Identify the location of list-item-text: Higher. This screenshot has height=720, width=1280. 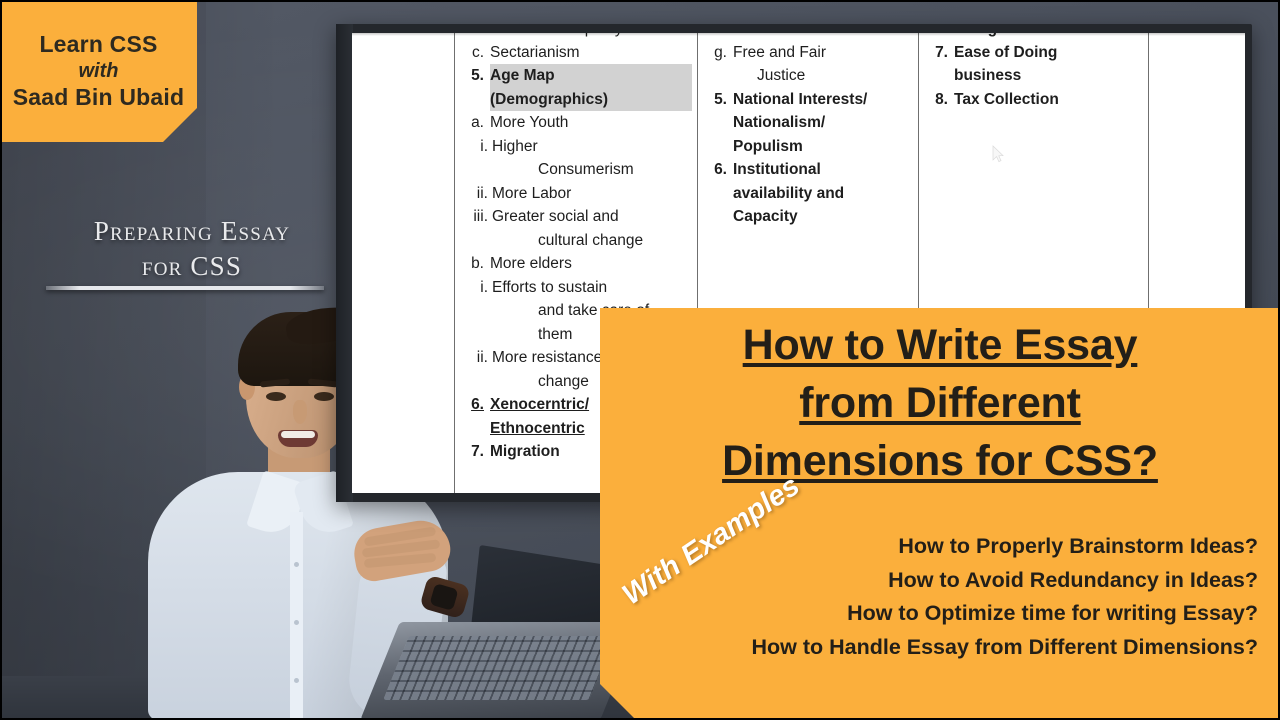
(515, 146).